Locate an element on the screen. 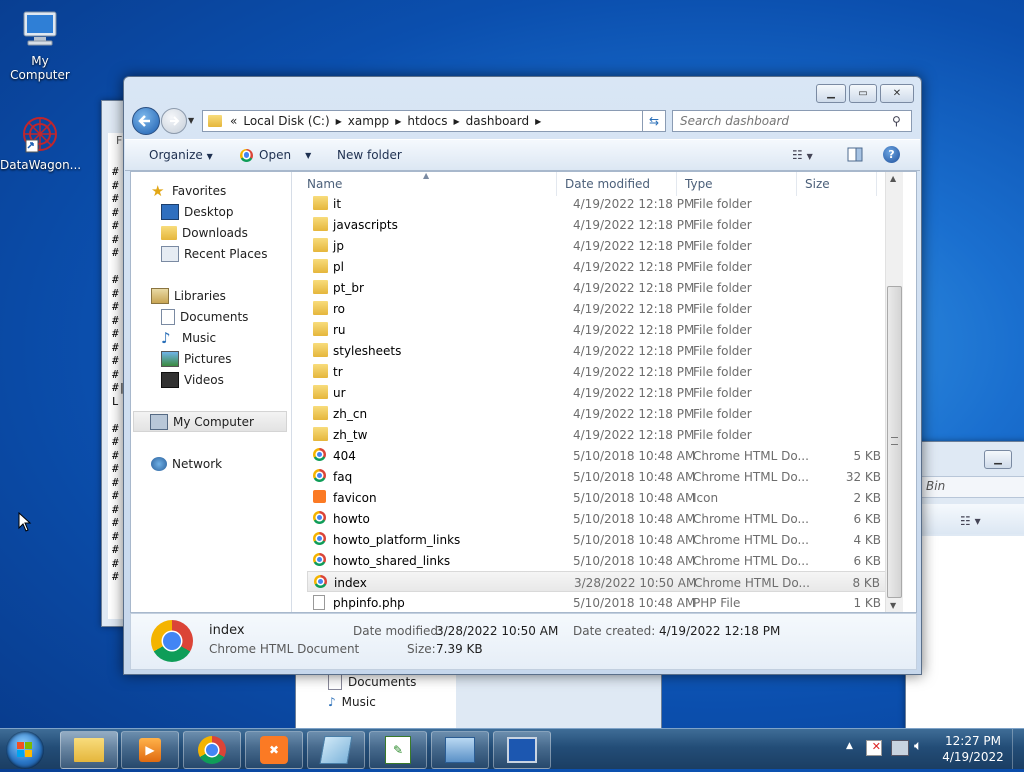 This screenshot has width=1024, height=772. file-row-jp: jp 4/19/2022 12:18 PM File folder is located at coordinates (597, 245).